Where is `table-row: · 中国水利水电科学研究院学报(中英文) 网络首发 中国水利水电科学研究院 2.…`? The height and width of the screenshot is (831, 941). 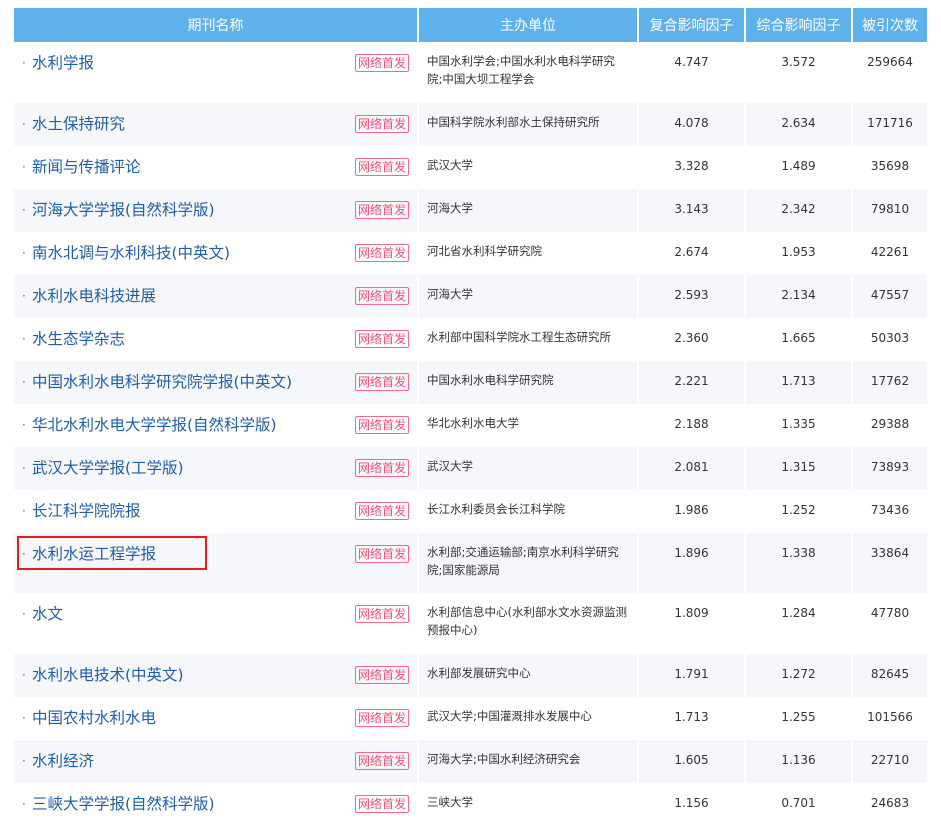 table-row: · 中国水利水电科学研究院学报(中英文) 网络首发 中国水利水电科学研究院 2.… is located at coordinates (470, 382).